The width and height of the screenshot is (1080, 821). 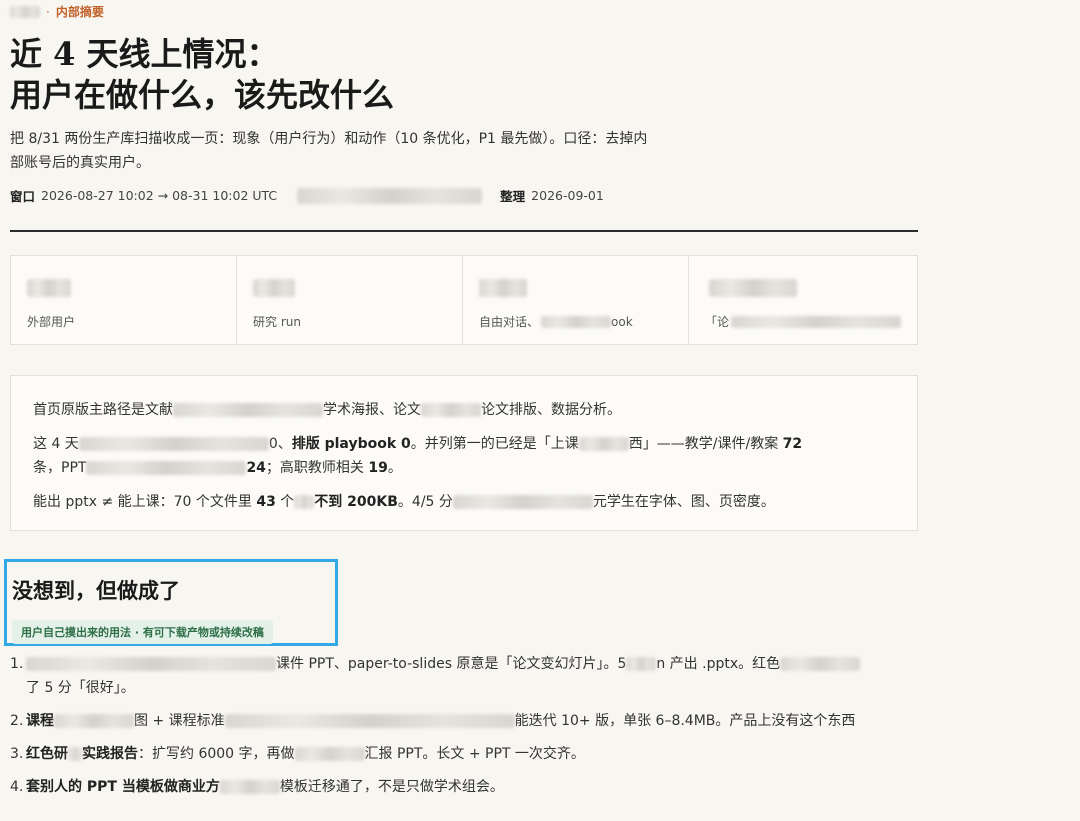 What do you see at coordinates (551, 410) in the screenshot?
I see `text: 论文排版、数据分析。` at bounding box center [551, 410].